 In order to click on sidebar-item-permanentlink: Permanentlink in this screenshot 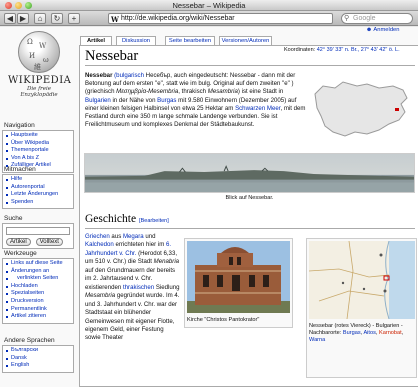, I will do `click(38, 310)`.